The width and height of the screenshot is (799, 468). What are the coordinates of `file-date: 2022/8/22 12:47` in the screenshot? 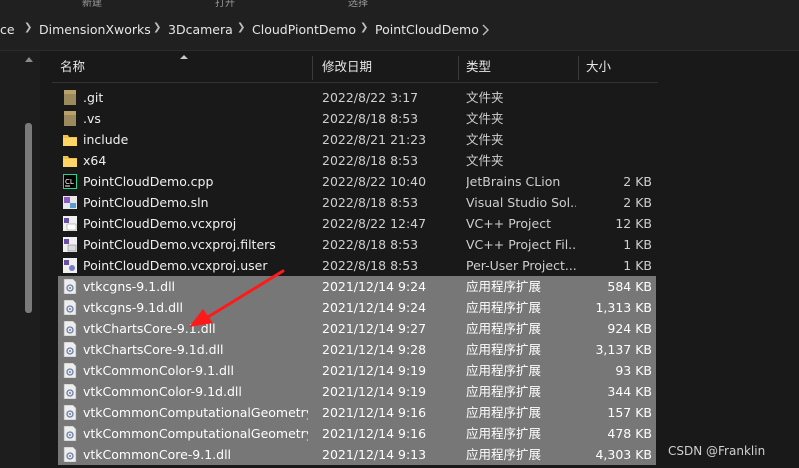 It's located at (374, 223).